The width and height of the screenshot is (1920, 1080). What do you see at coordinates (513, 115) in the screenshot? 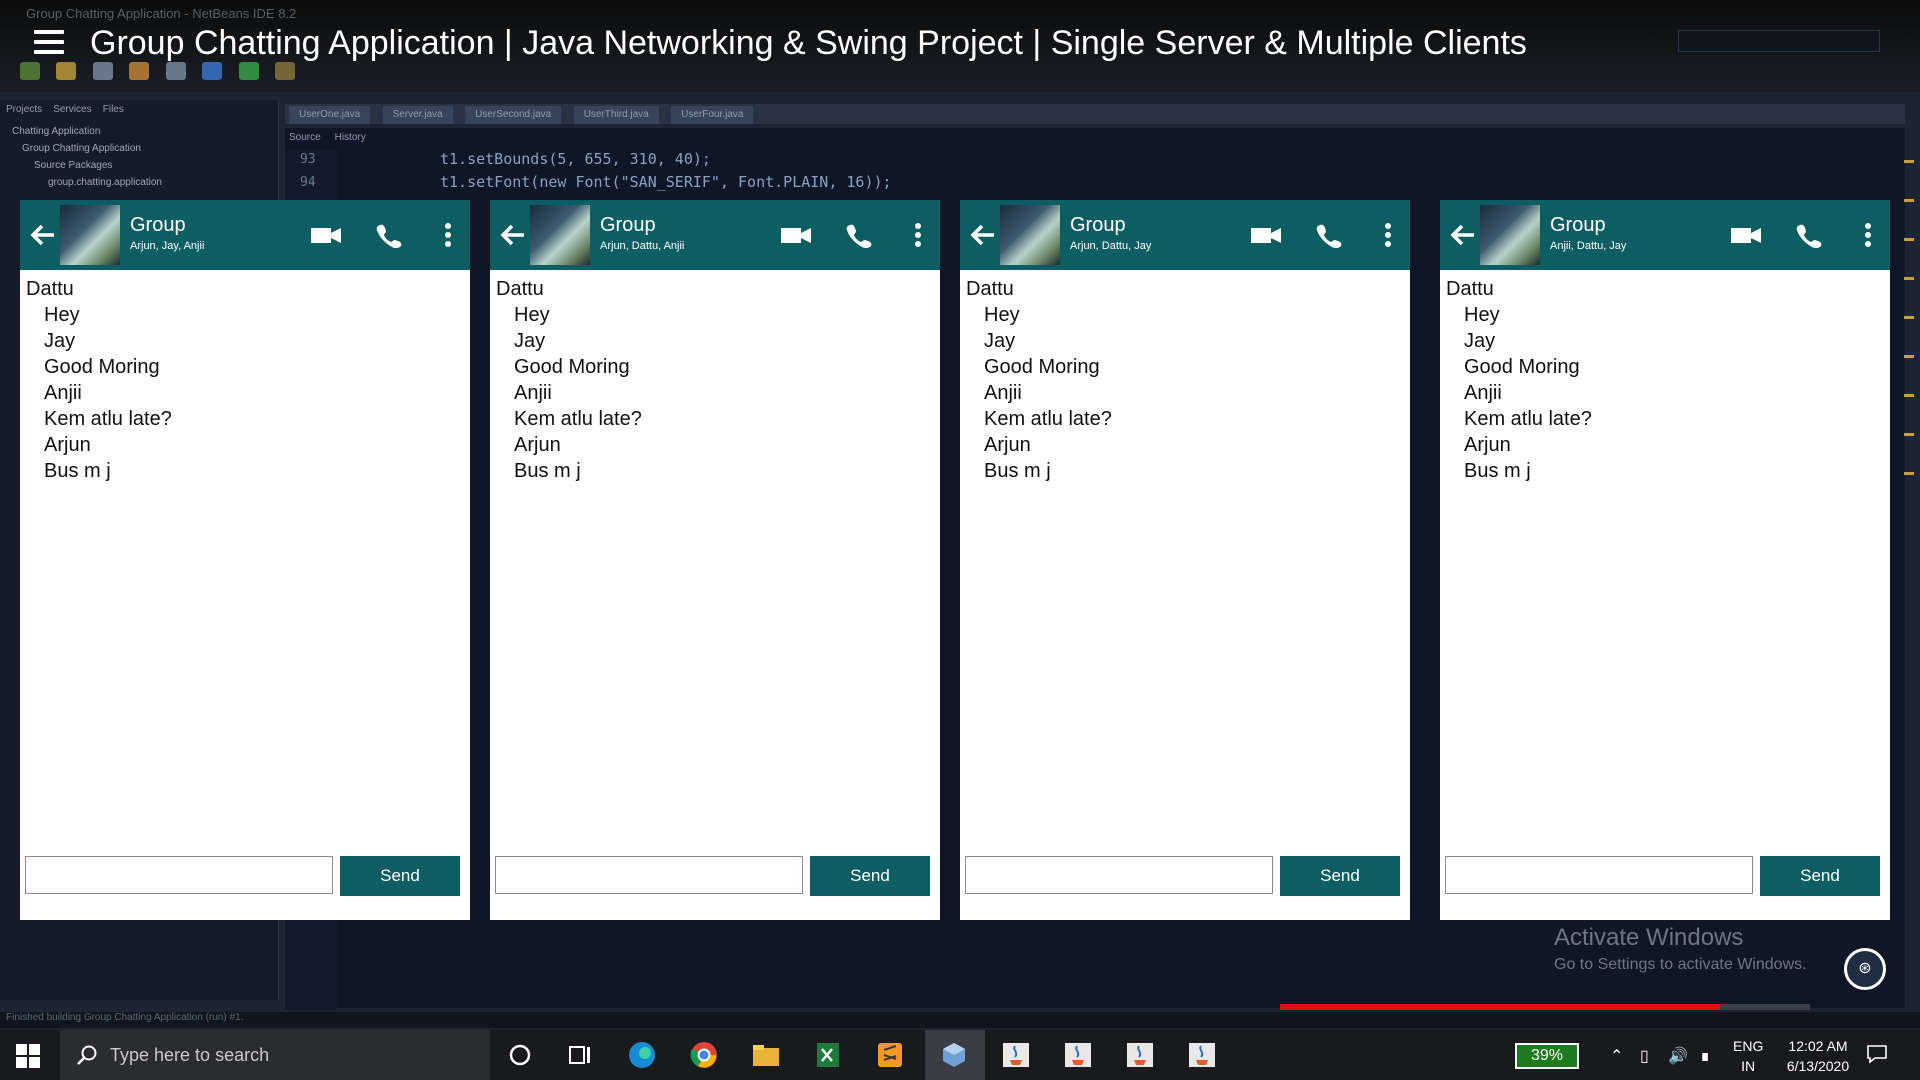
I see `editor-tab: UserSecond.java` at bounding box center [513, 115].